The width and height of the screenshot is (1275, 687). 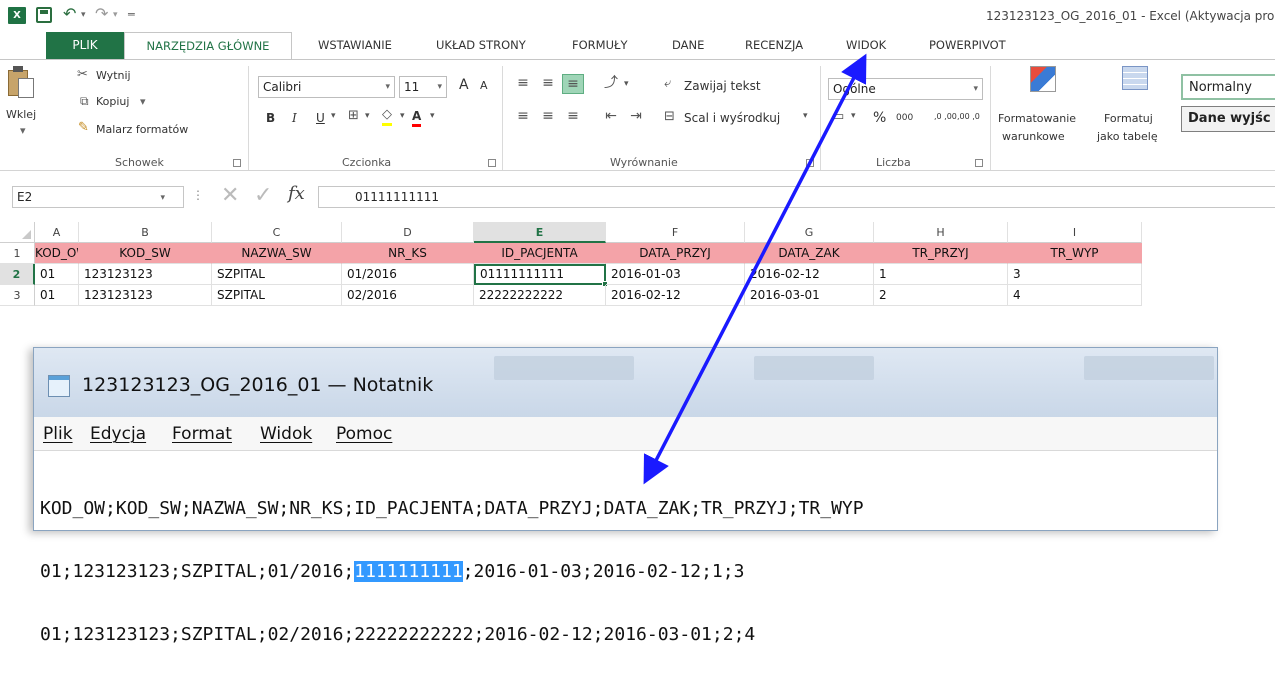 What do you see at coordinates (968, 116) in the screenshot?
I see `decrease-decimal-button: ,00 ,0` at bounding box center [968, 116].